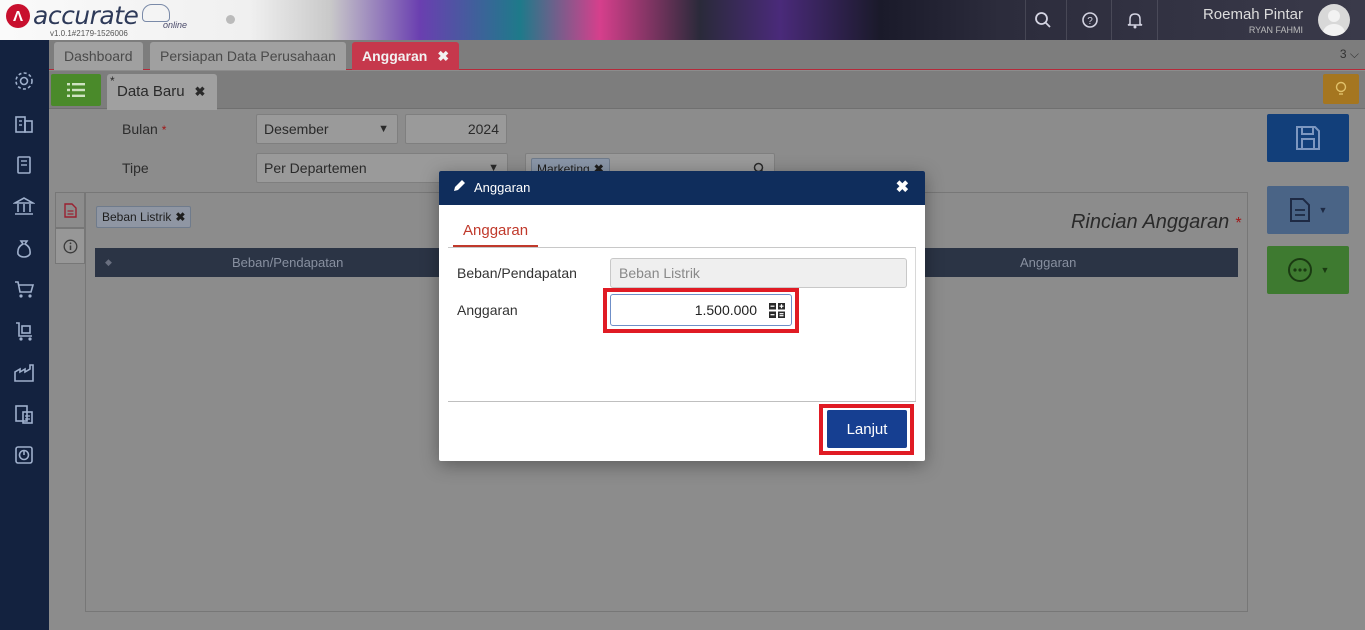 The height and width of the screenshot is (630, 1365). What do you see at coordinates (89, 33) in the screenshot?
I see `version-label: v1.0.1#2179-1526006` at bounding box center [89, 33].